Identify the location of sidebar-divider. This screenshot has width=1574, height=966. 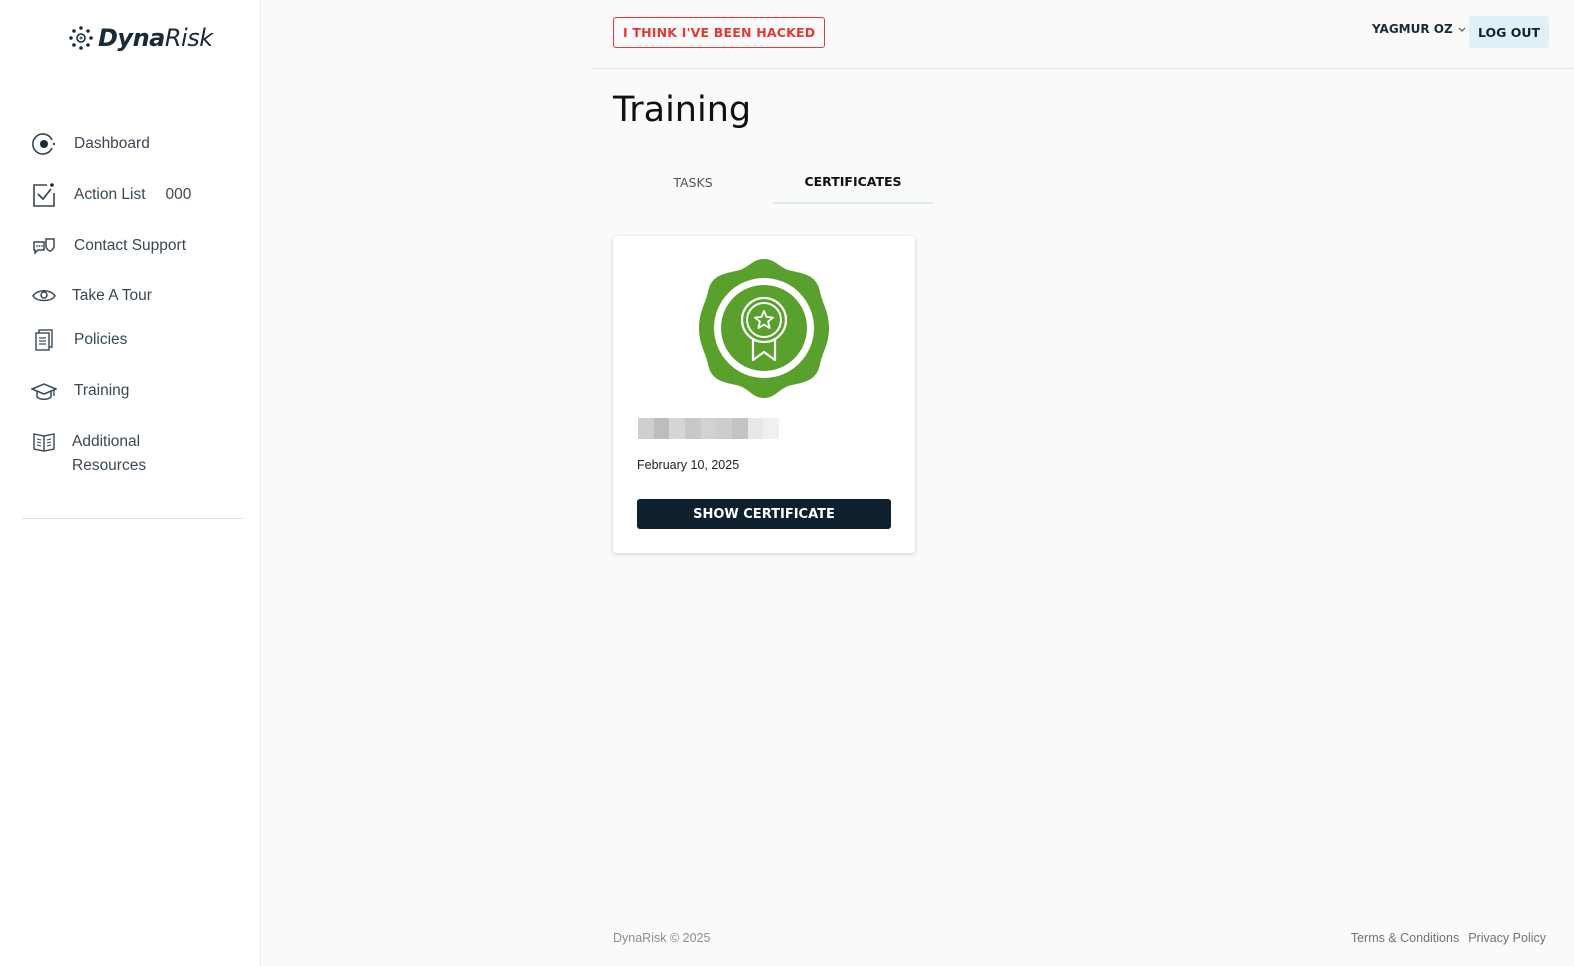
(133, 518).